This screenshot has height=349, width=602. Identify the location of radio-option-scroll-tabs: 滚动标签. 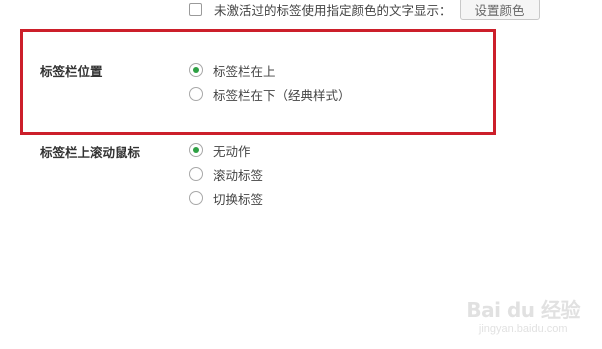
(226, 174).